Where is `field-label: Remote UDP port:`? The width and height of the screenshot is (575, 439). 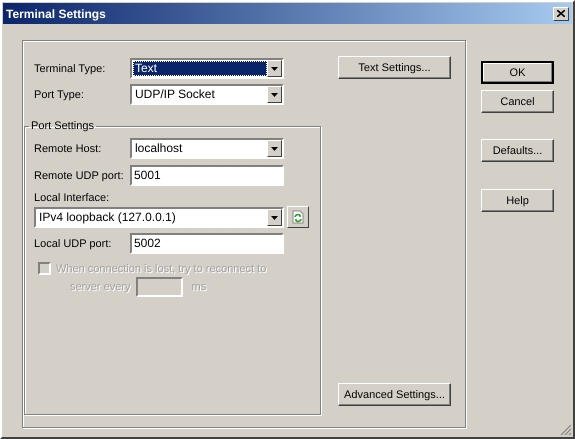 field-label: Remote UDP port: is located at coordinates (79, 176).